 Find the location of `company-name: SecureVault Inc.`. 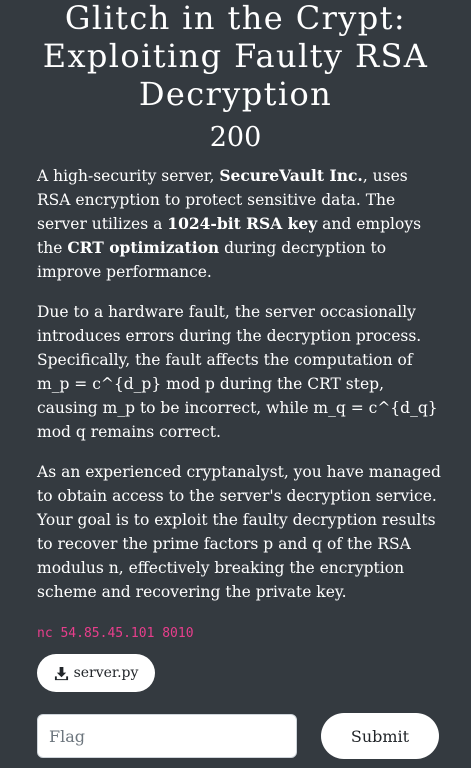

company-name: SecureVault Inc. is located at coordinates (291, 175).